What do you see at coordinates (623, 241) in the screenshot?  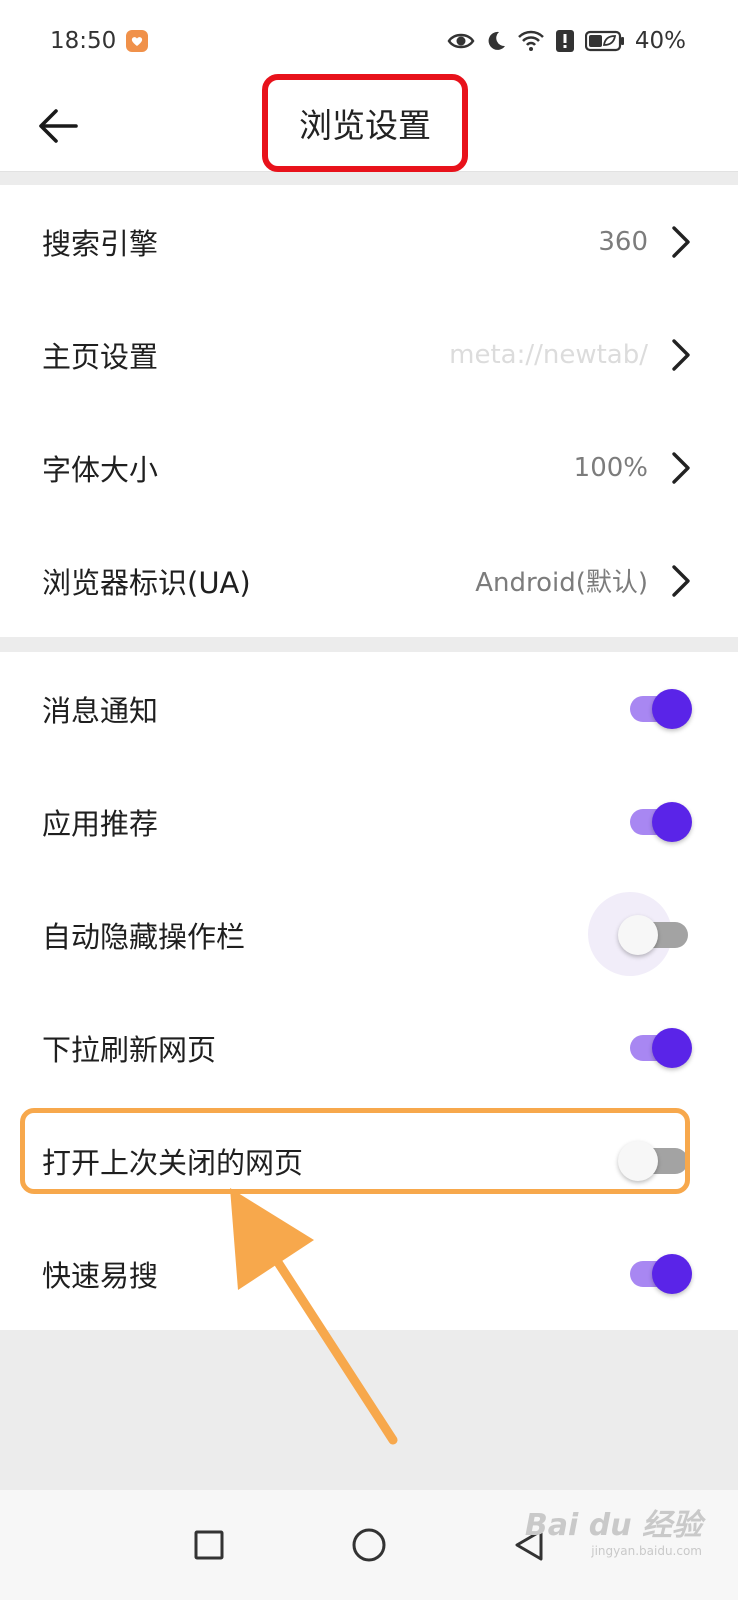 I see `setting-value: 360` at bounding box center [623, 241].